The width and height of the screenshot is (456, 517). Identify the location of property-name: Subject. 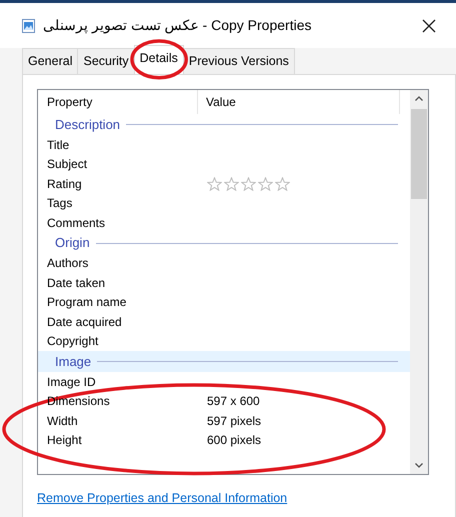
(67, 165).